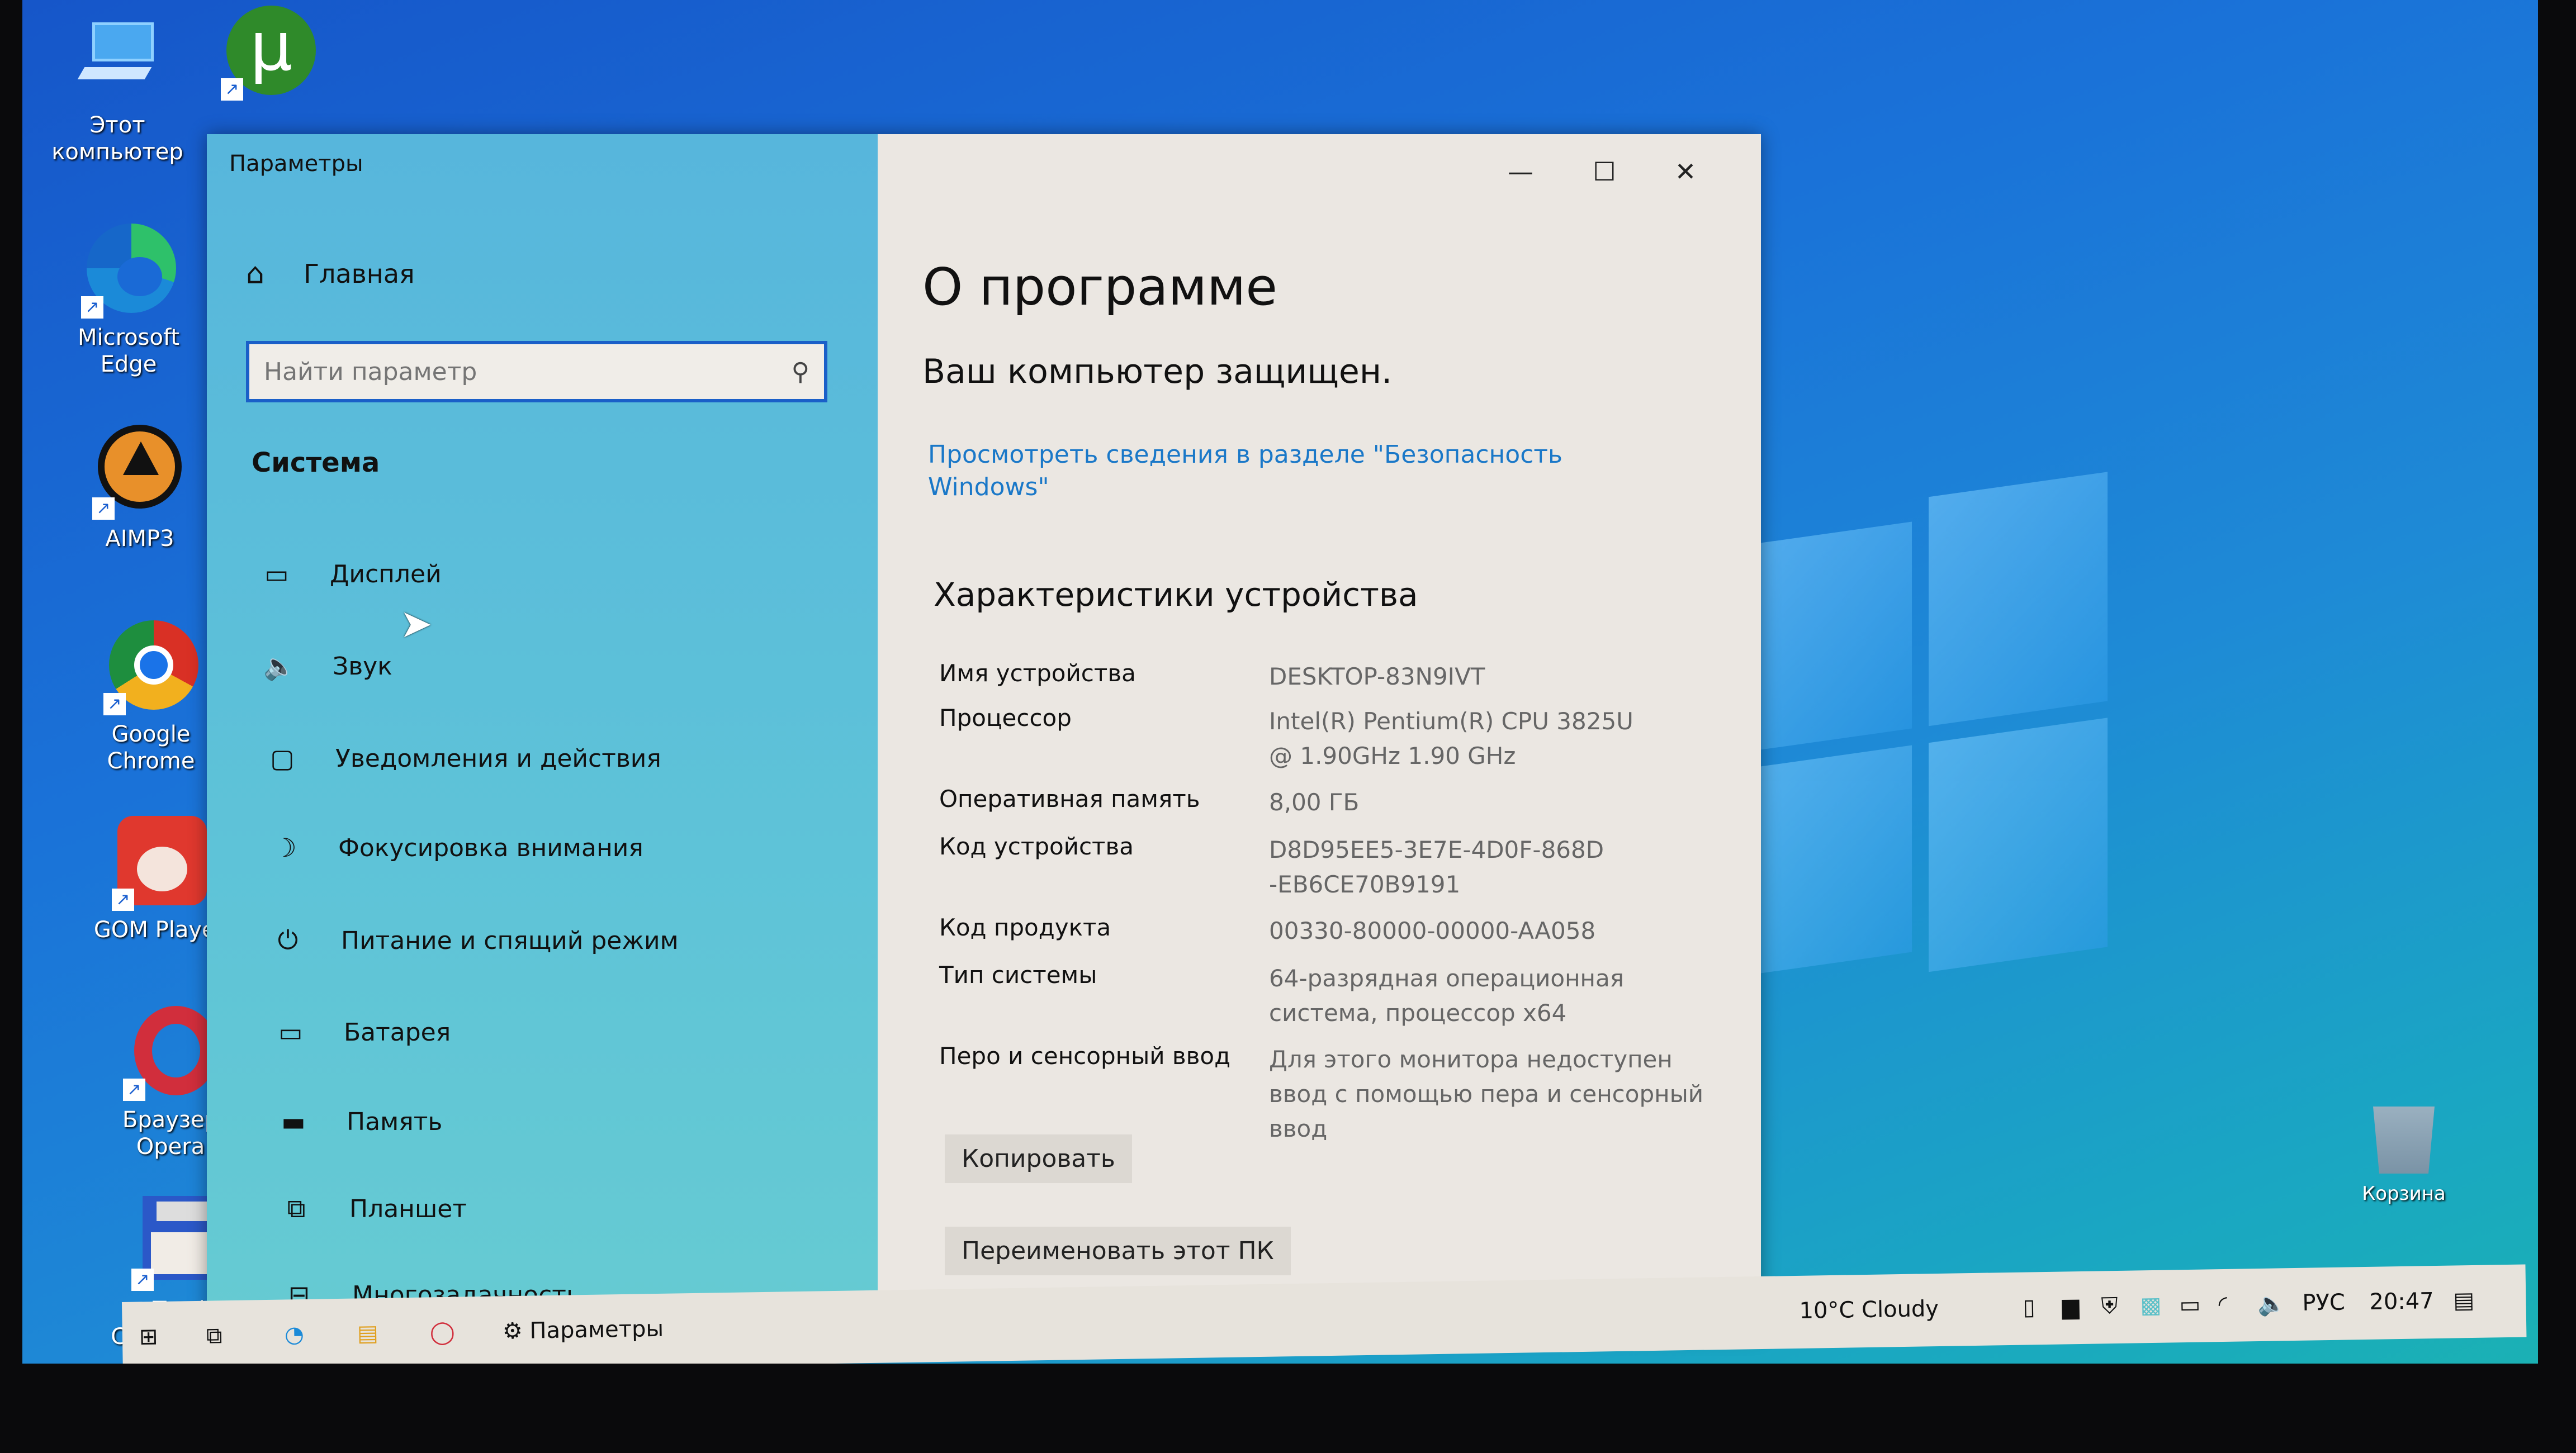 The width and height of the screenshot is (2576, 1453). What do you see at coordinates (2222, 1304) in the screenshot?
I see `wifi-icon: ◜` at bounding box center [2222, 1304].